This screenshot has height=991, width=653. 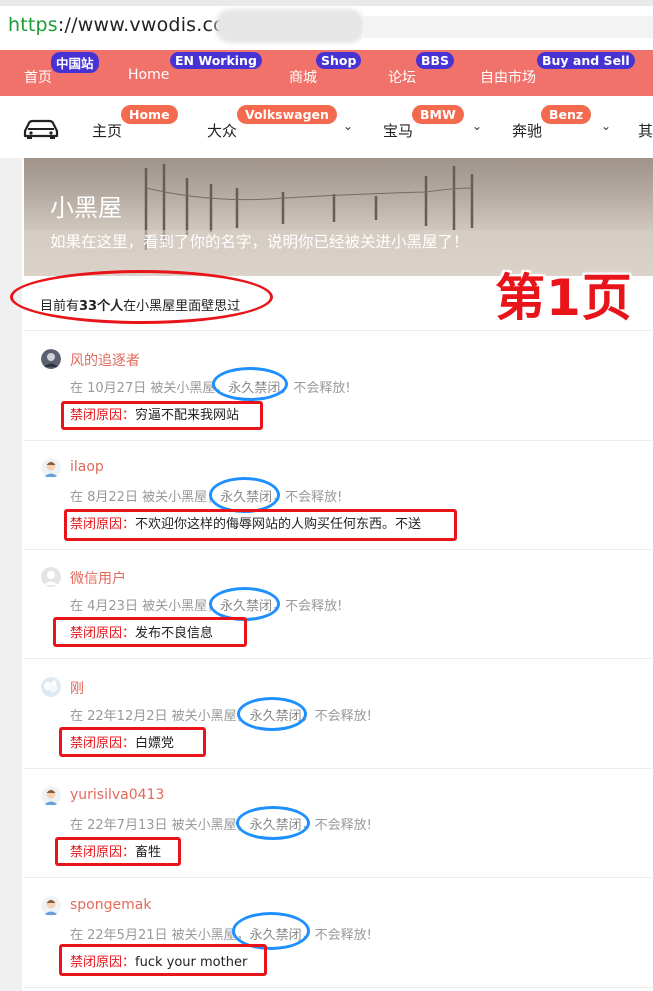 I want to click on nav-item-benz: 奔驰, so click(x=527, y=130).